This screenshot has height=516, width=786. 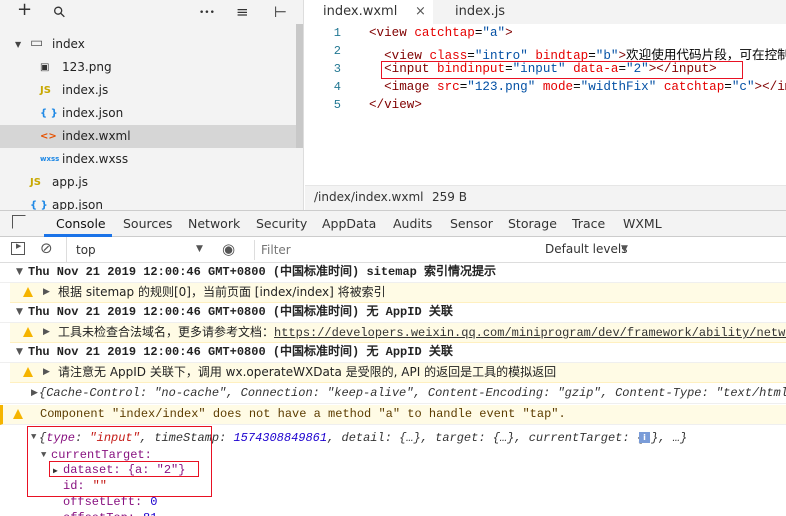 I want to click on object-token: offsetLeft:, so click(x=103, y=502).